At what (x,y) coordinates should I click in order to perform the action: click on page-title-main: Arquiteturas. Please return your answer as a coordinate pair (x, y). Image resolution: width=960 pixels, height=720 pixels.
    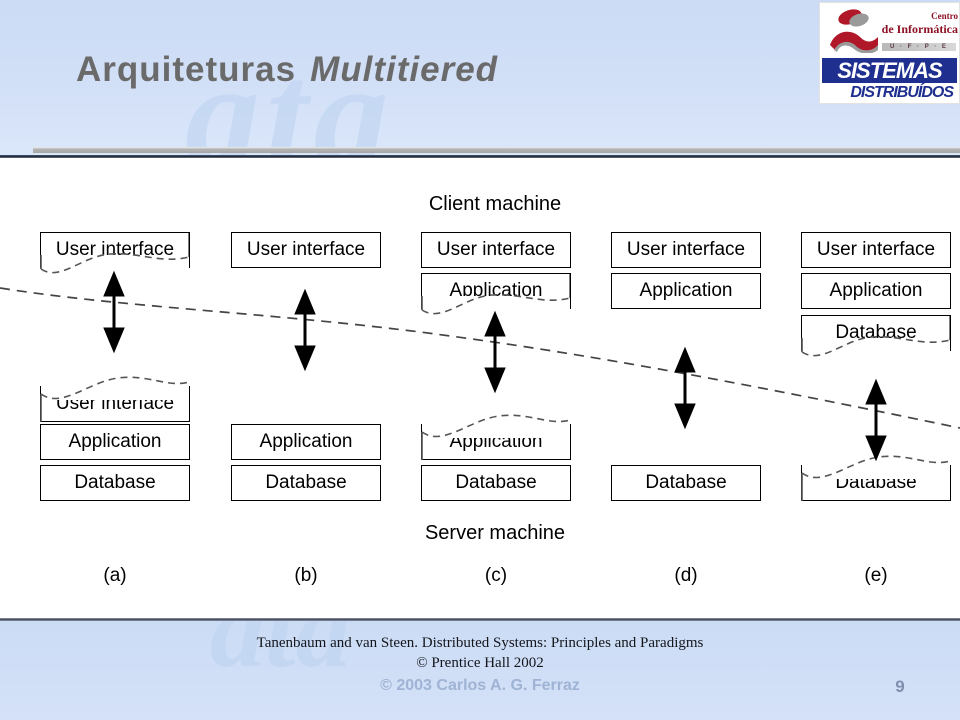
    Looking at the image, I should click on (186, 69).